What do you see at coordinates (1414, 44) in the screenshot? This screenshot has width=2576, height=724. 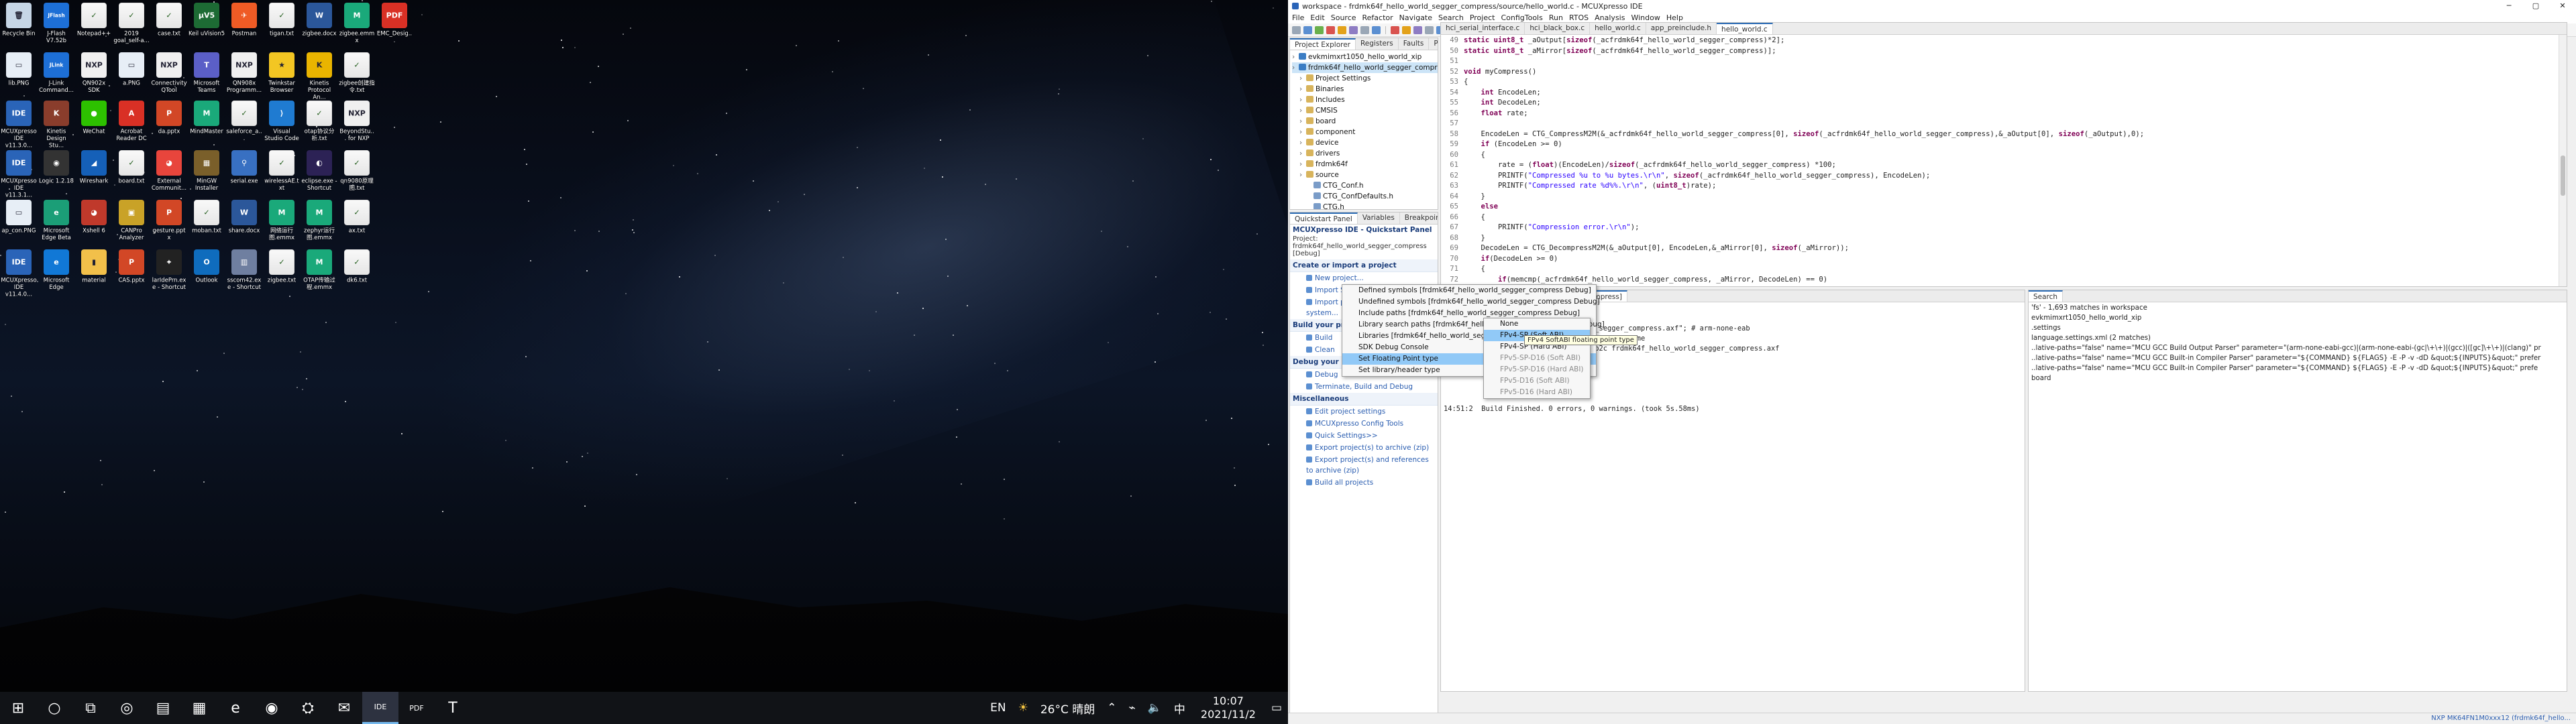 I see `explorer-tab: Faults` at bounding box center [1414, 44].